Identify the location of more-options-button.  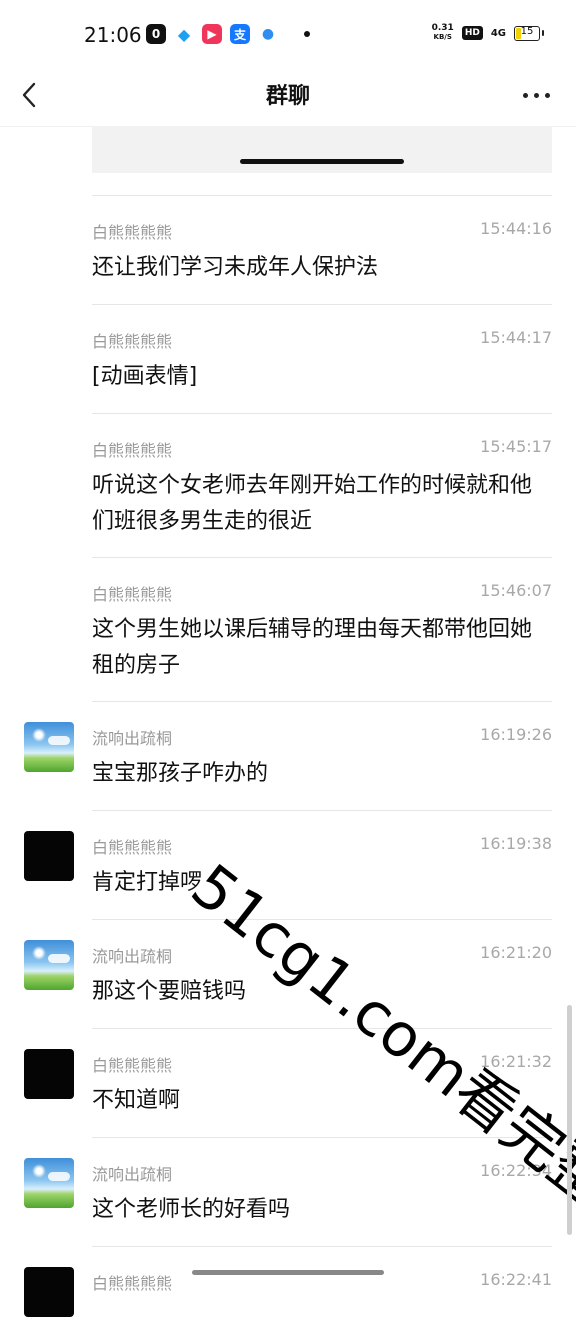
(536, 95).